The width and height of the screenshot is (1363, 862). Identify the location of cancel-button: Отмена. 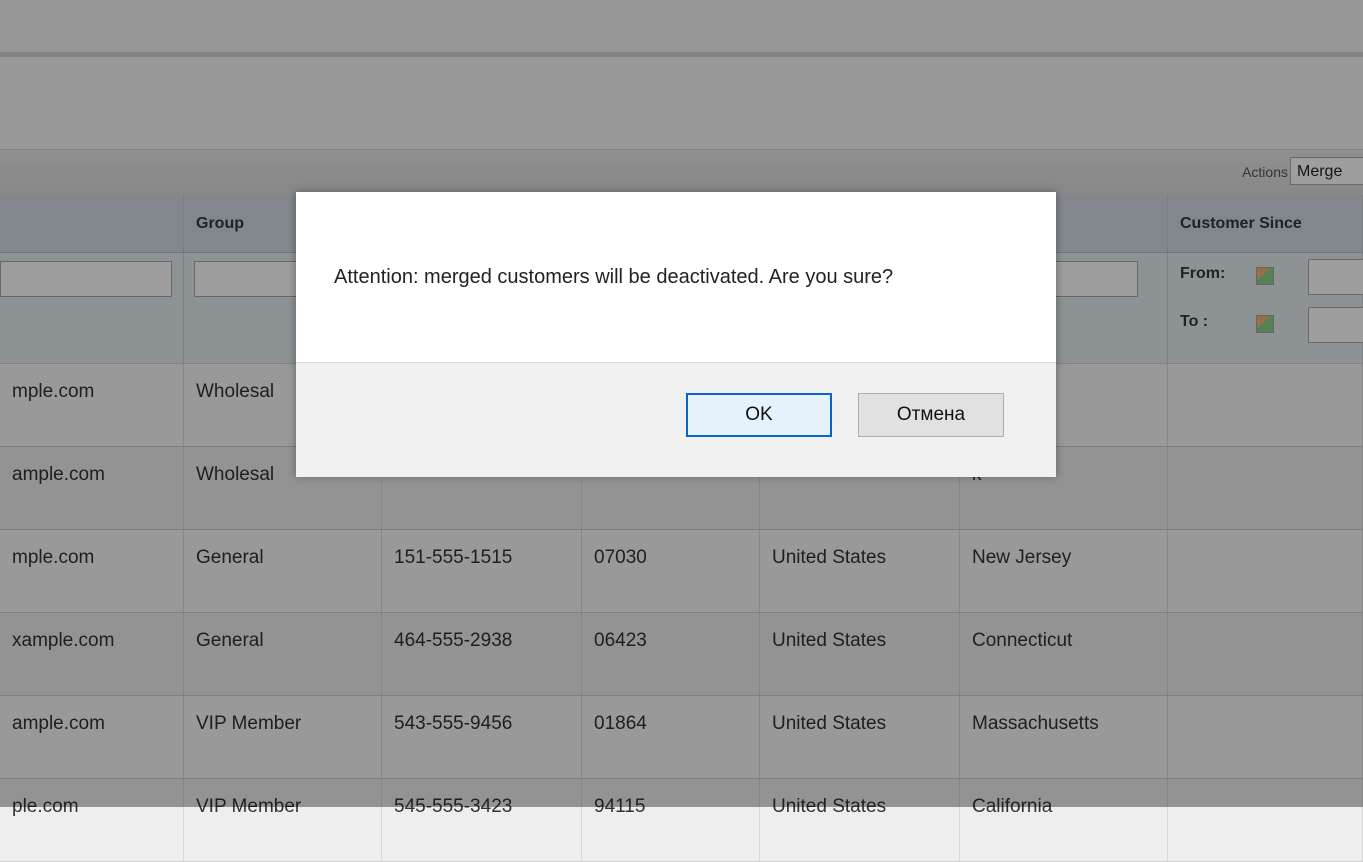
(931, 415).